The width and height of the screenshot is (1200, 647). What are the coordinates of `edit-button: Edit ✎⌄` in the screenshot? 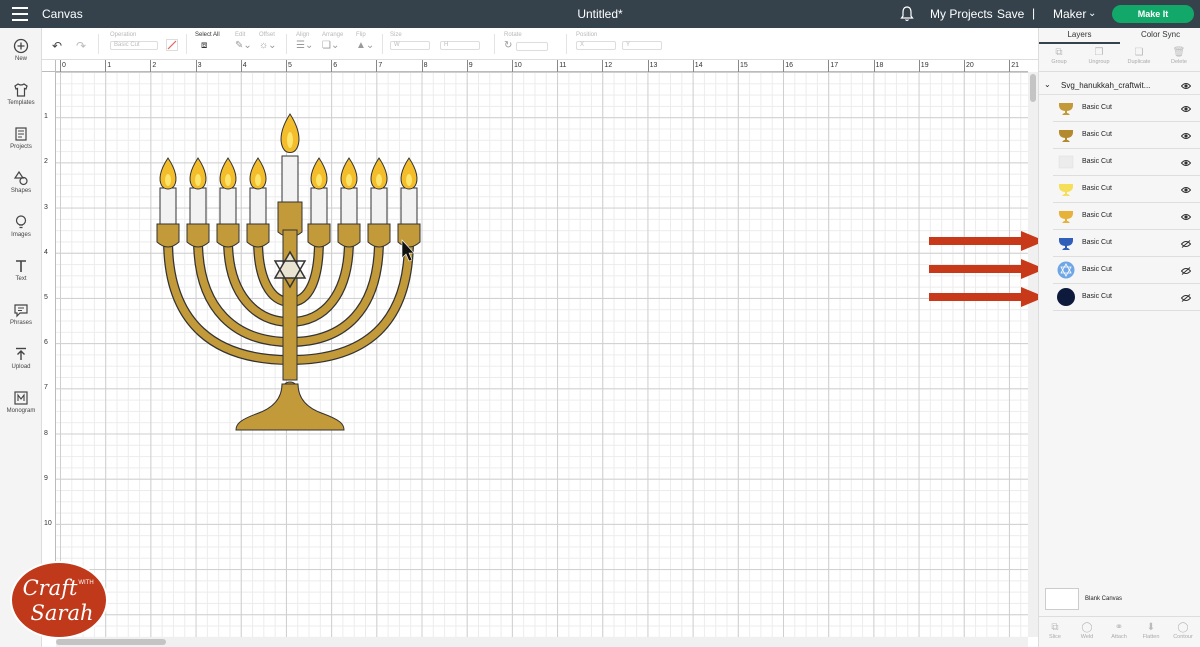 It's located at (243, 41).